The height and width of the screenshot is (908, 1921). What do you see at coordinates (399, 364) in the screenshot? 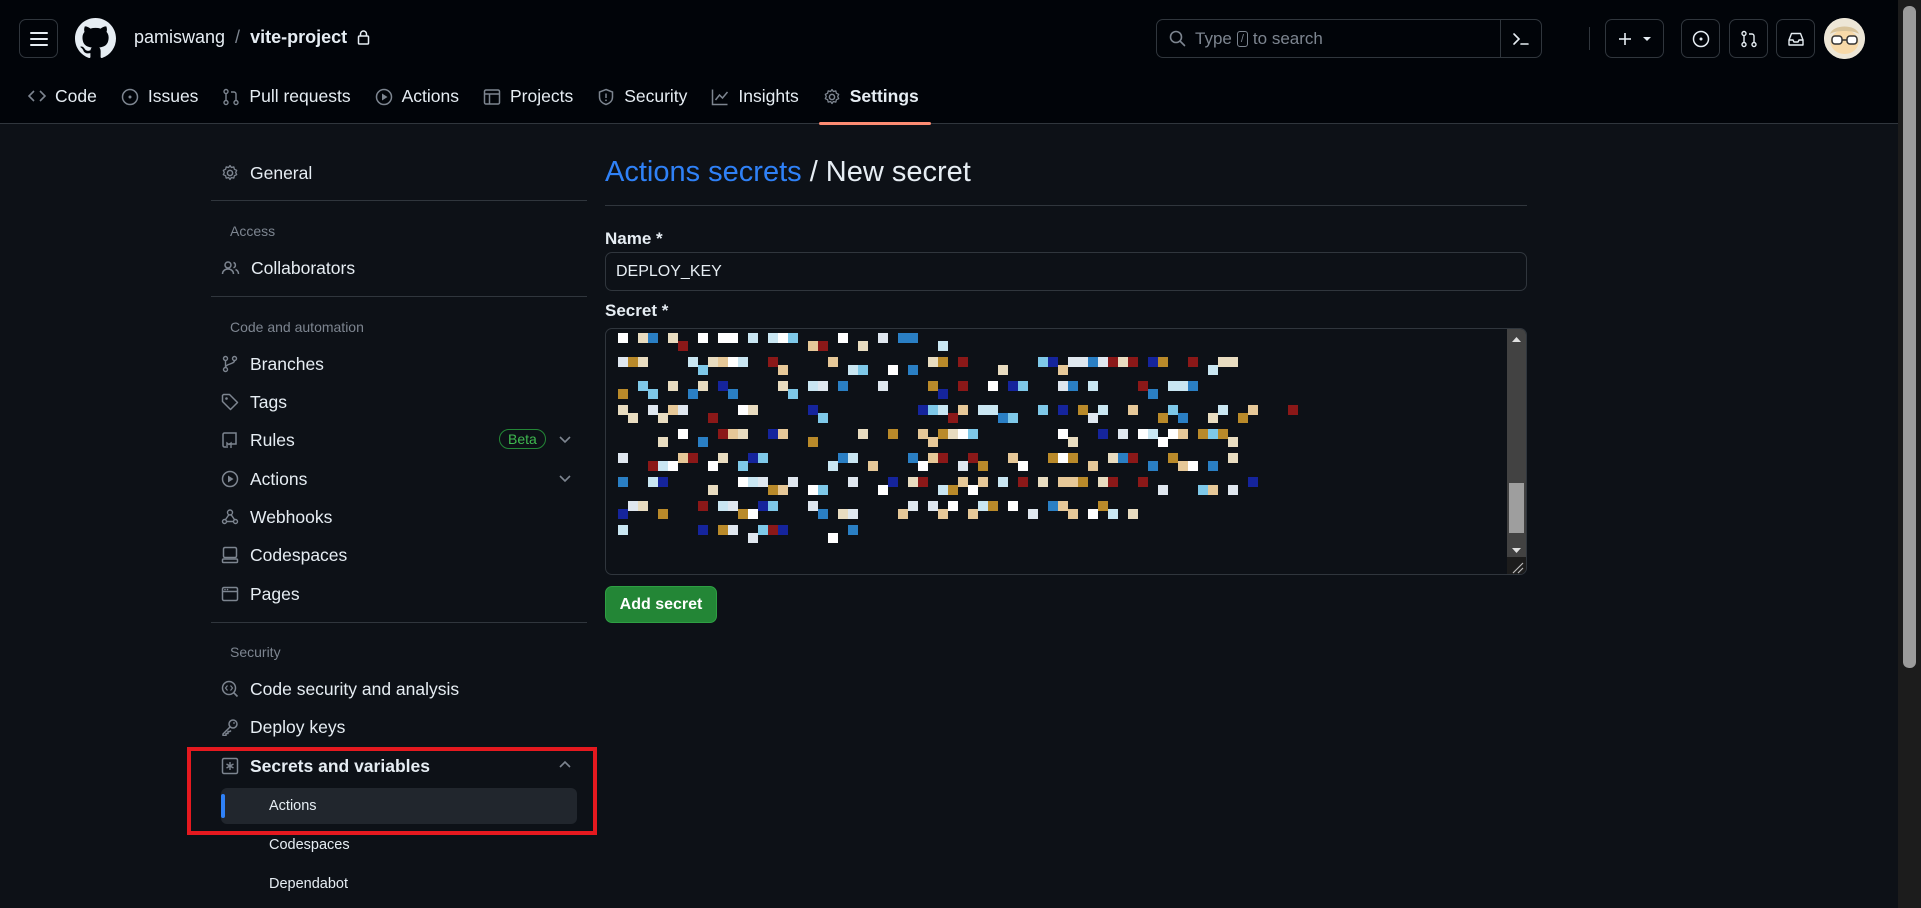
I see `sidebar-item-branches: Branches` at bounding box center [399, 364].